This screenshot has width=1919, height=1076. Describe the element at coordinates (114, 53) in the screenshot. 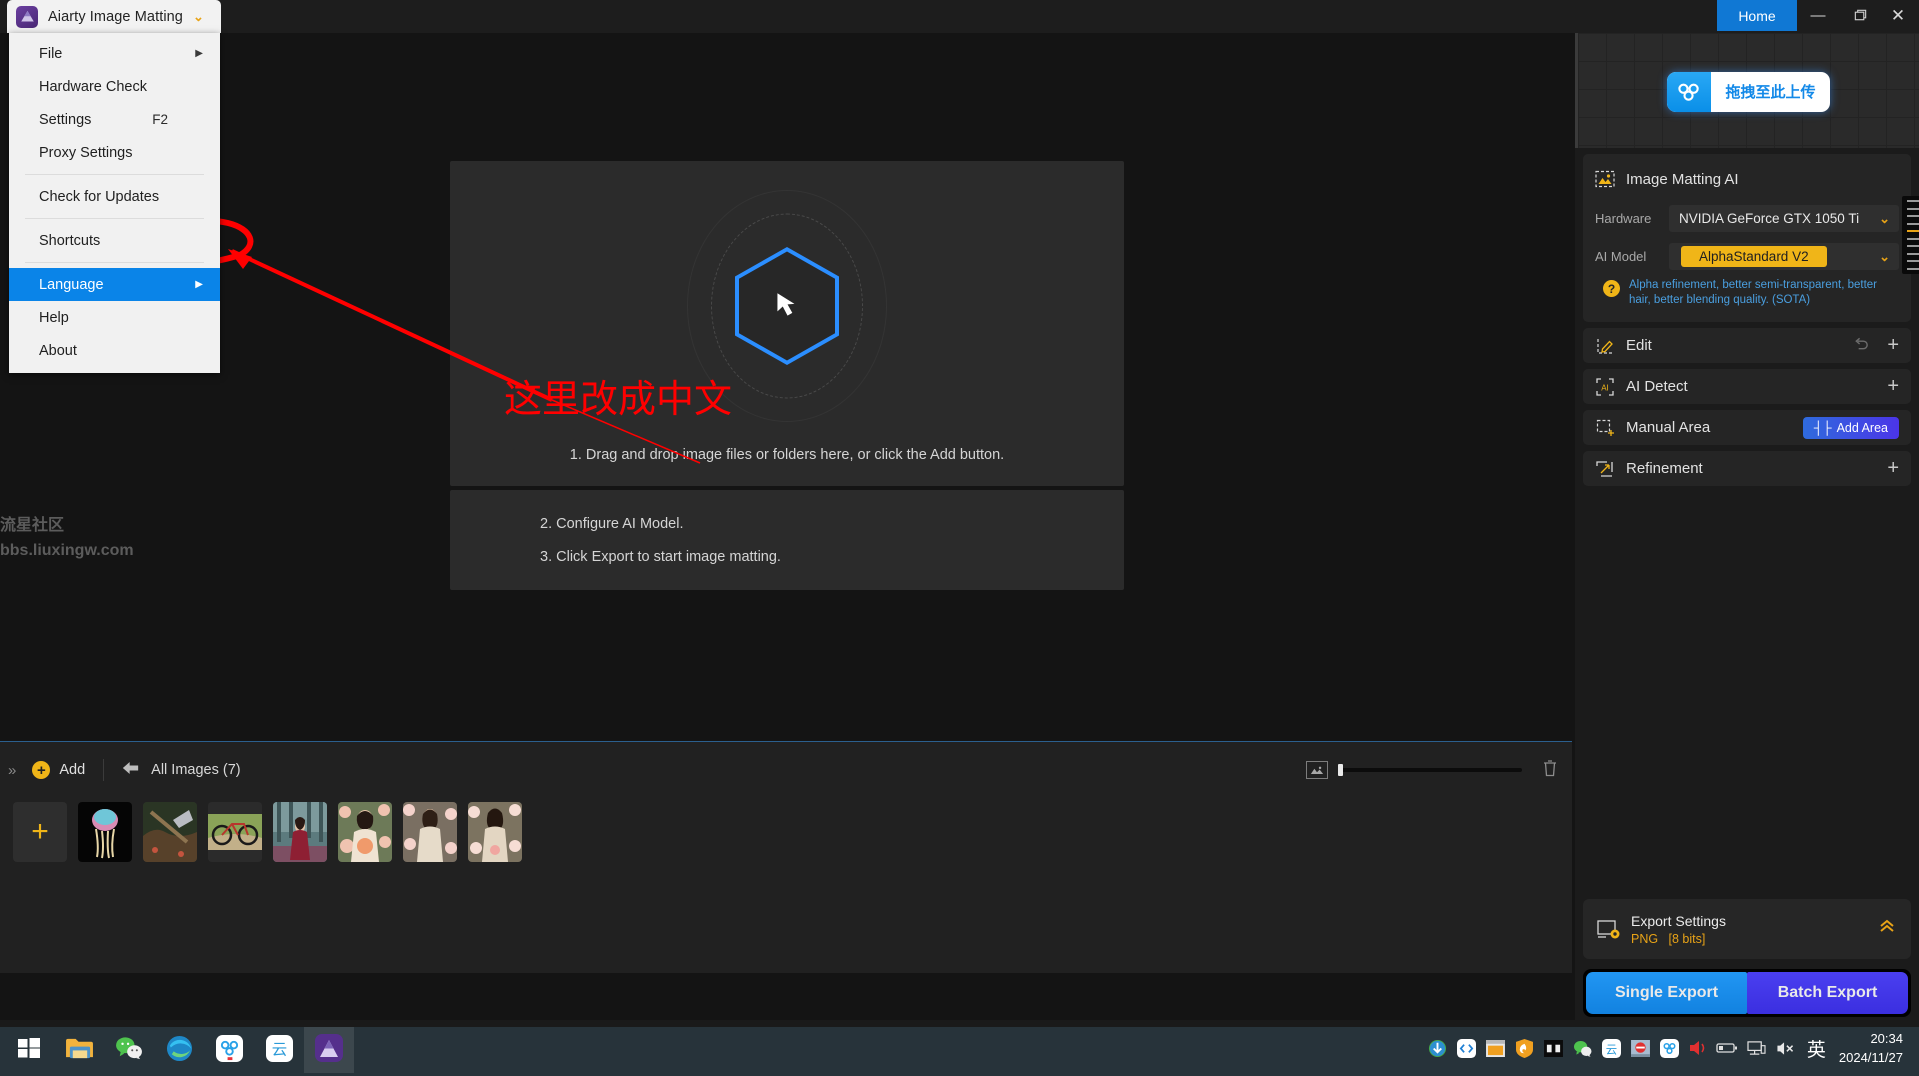

I see `menu-item-file: File ▶` at that location.